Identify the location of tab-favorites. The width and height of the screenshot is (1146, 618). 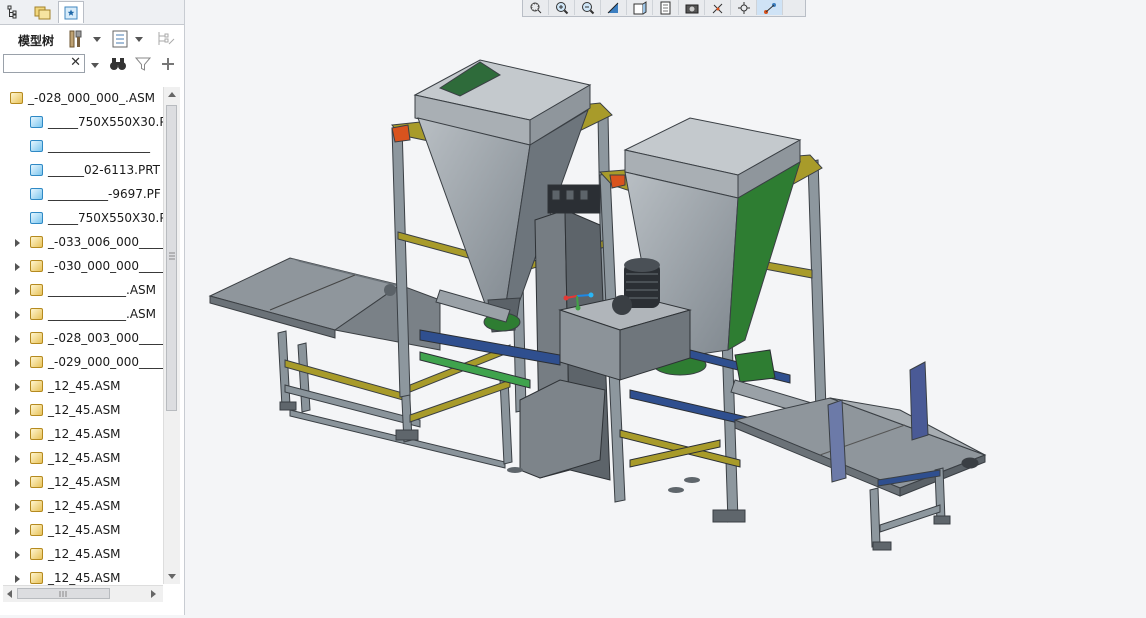
(71, 12).